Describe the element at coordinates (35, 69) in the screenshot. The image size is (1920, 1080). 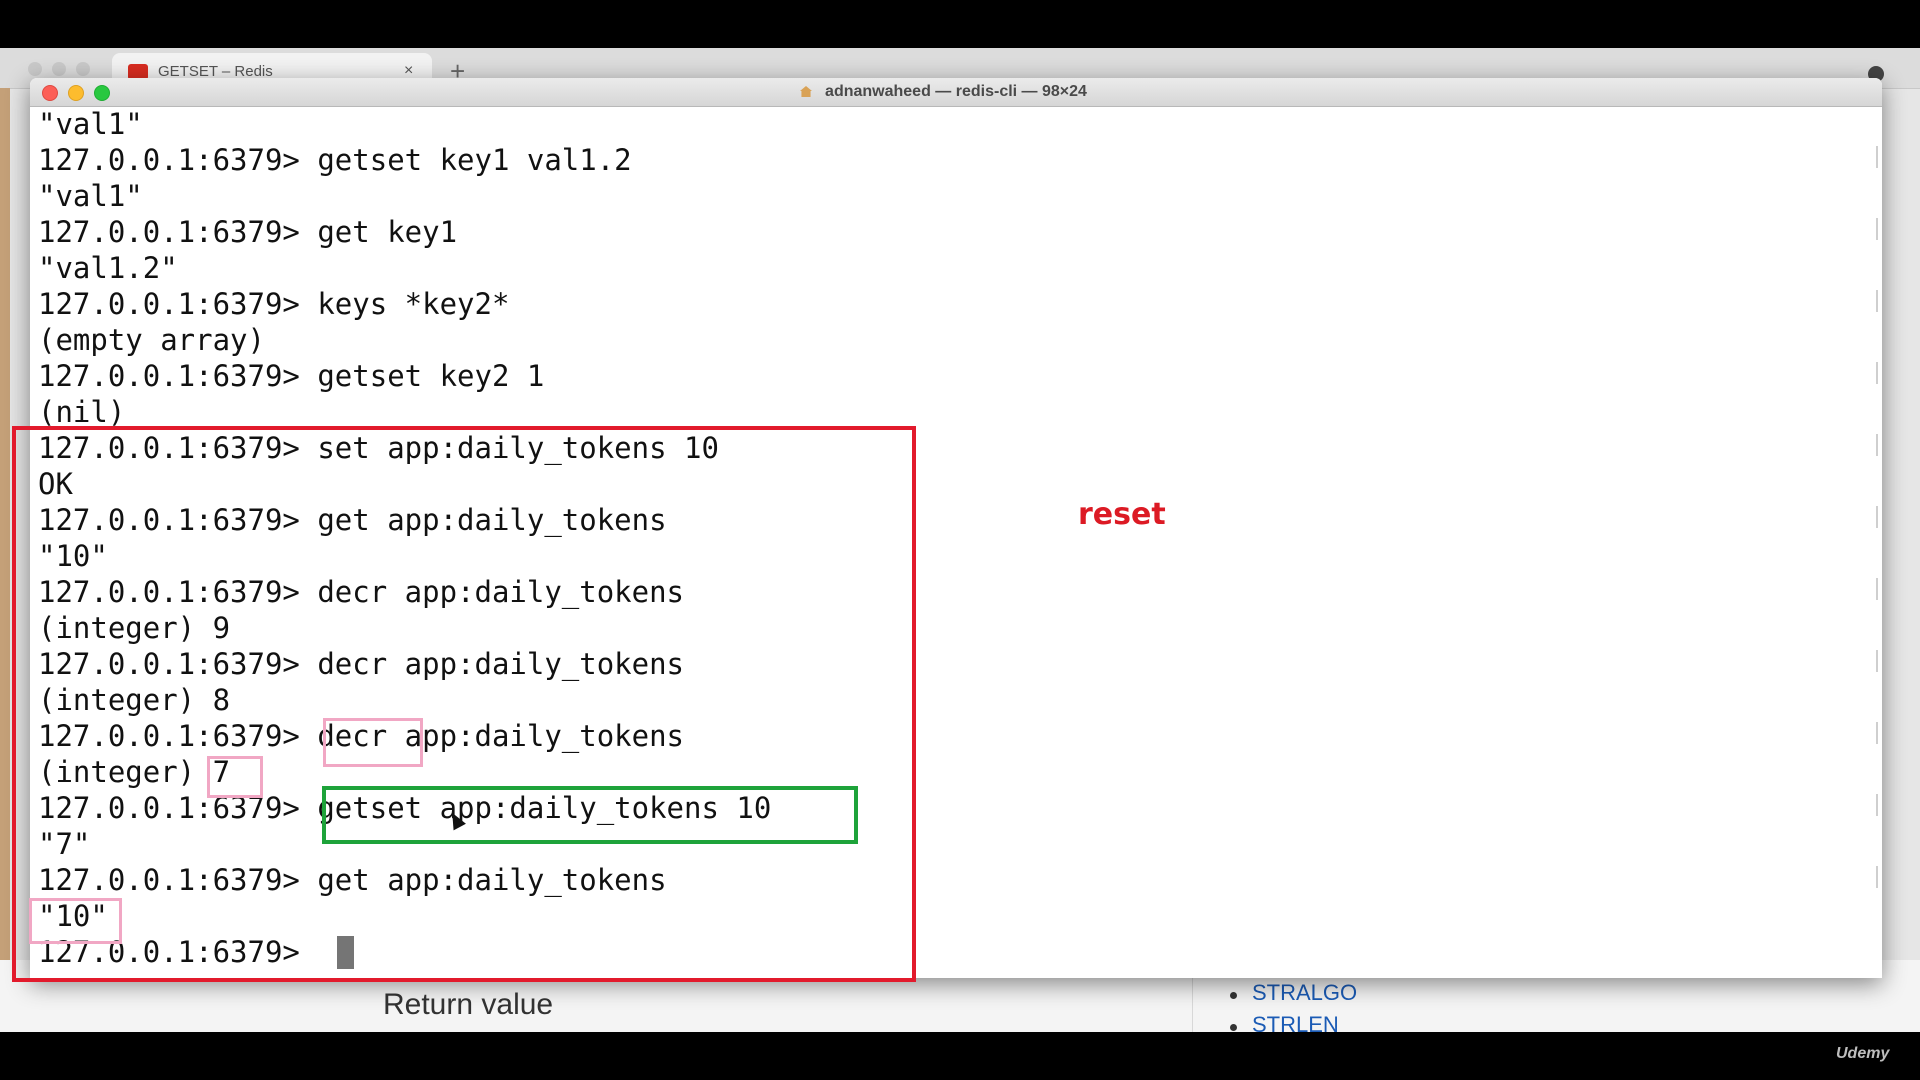
I see `browser-close-dot-icon` at that location.